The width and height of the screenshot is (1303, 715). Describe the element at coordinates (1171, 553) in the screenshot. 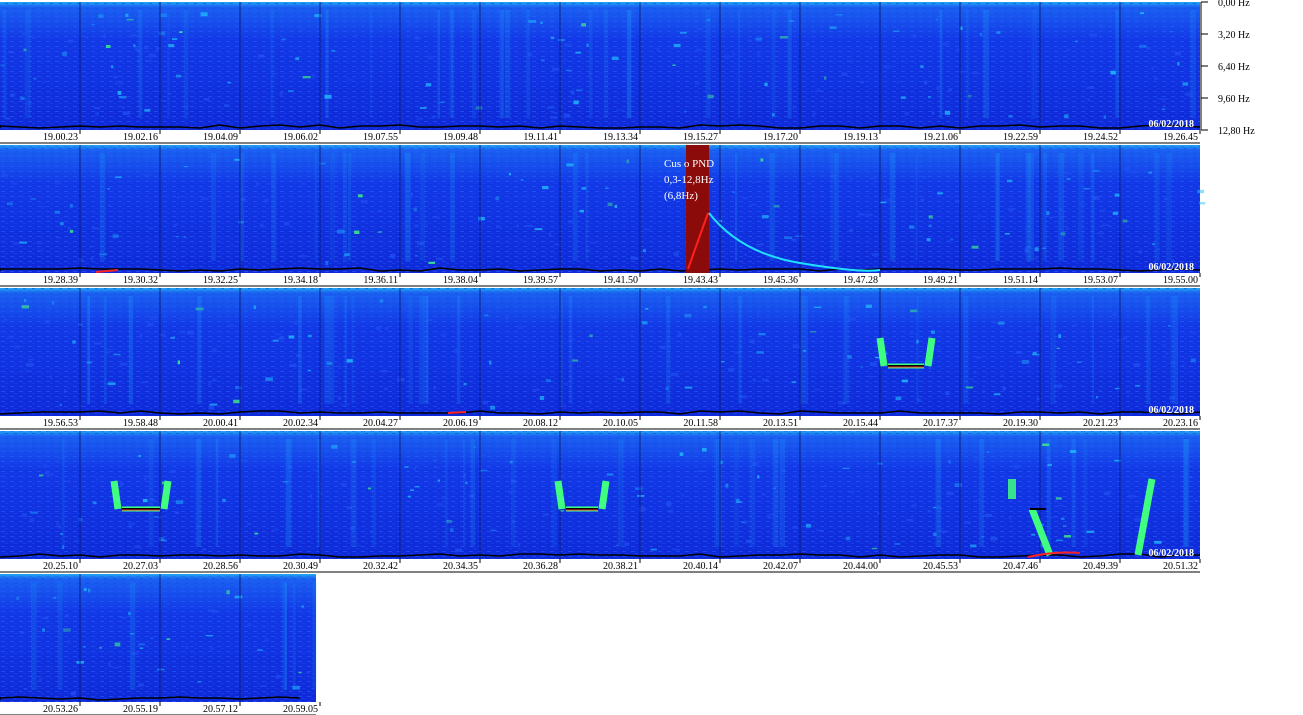

I see `date-label: 06/02/2018` at that location.